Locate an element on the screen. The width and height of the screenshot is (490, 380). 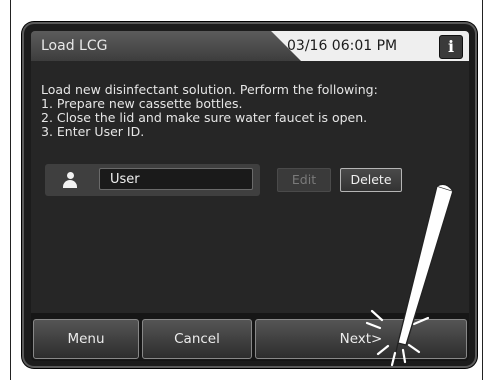
header-bar: Load LCG 03/16 06:01 PM i is located at coordinates (250, 46).